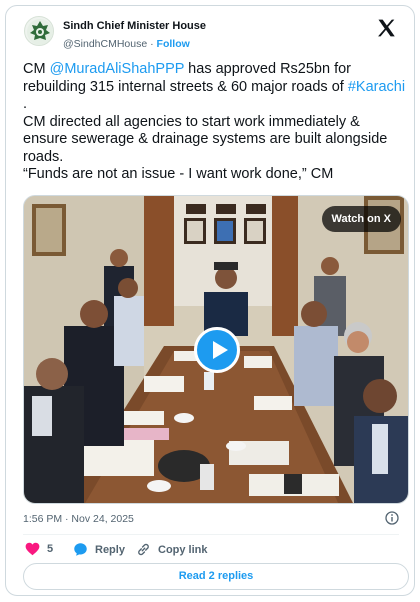 The image size is (420, 602). Describe the element at coordinates (134, 26) in the screenshot. I see `author-name: Sindh Chief Minister House` at that location.